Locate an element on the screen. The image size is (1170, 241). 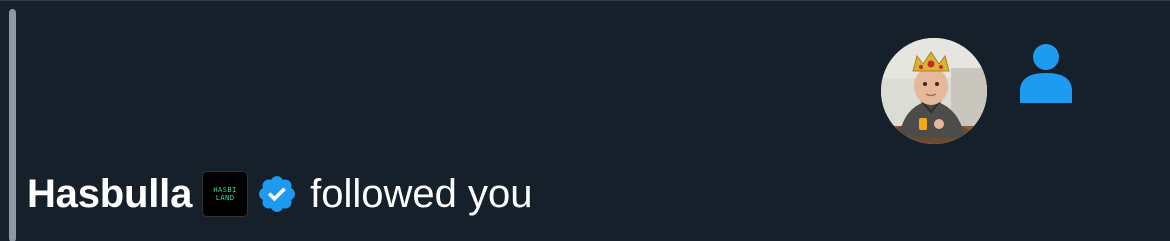
affiliation-badge: HASBI LAND is located at coordinates (225, 194).